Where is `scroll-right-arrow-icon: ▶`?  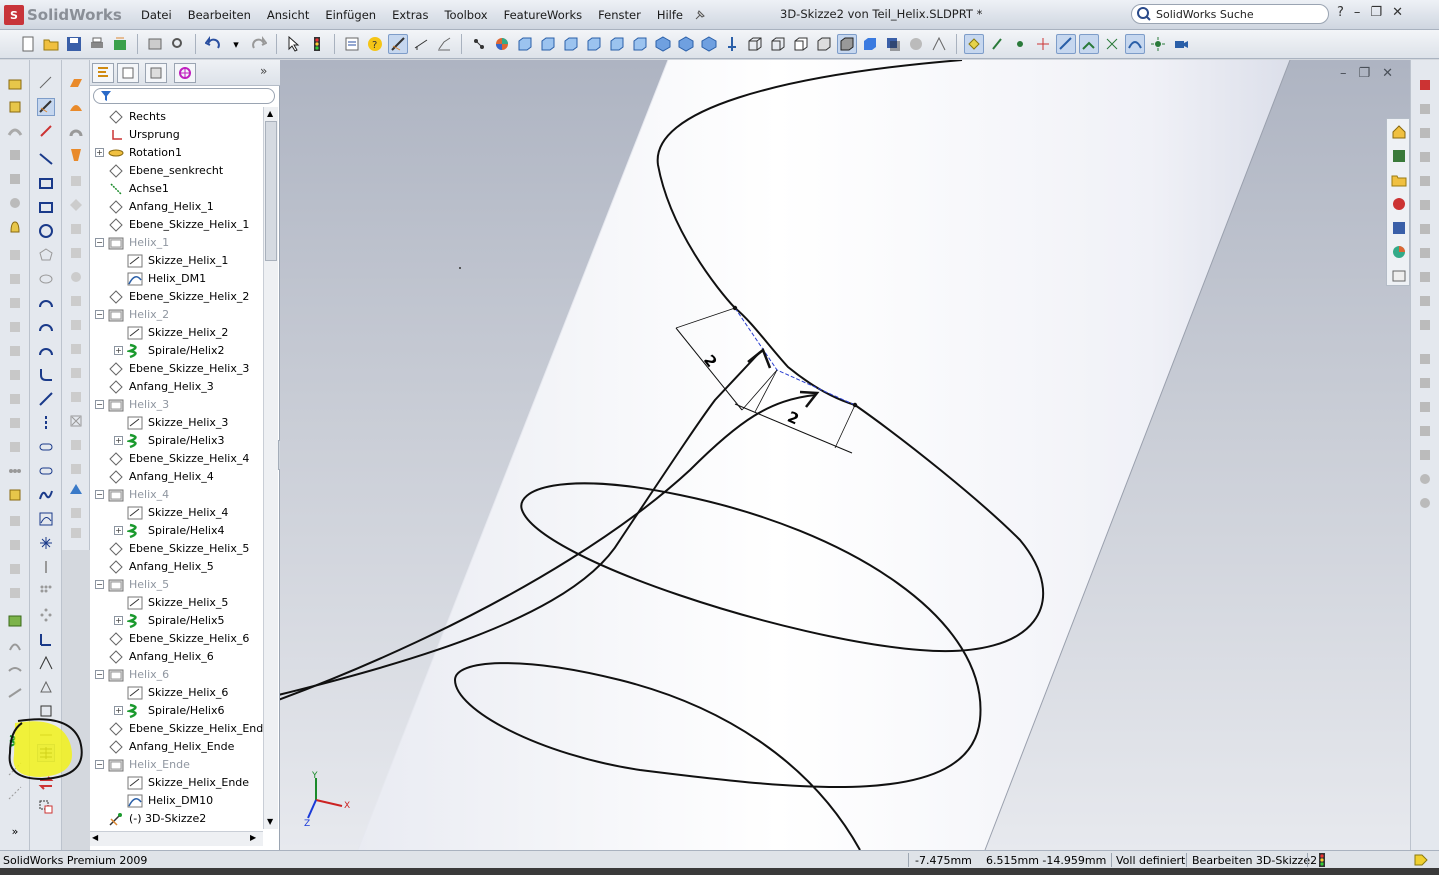 scroll-right-arrow-icon: ▶ is located at coordinates (253, 837).